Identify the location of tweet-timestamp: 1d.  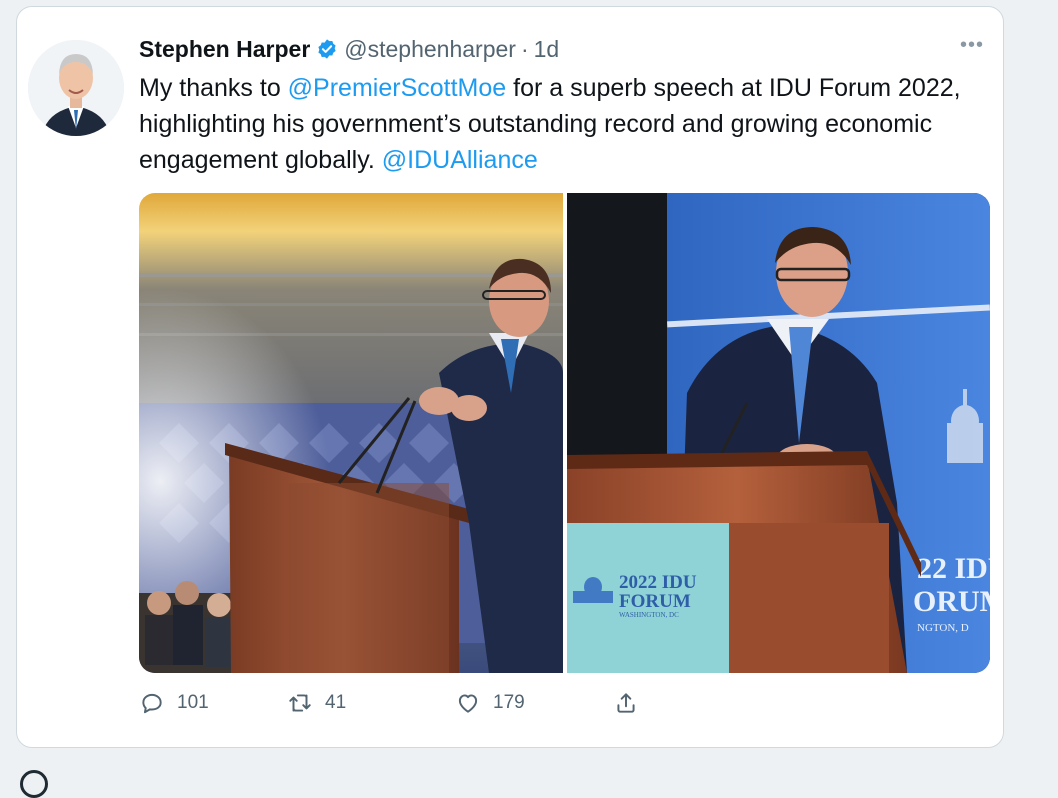
(547, 49).